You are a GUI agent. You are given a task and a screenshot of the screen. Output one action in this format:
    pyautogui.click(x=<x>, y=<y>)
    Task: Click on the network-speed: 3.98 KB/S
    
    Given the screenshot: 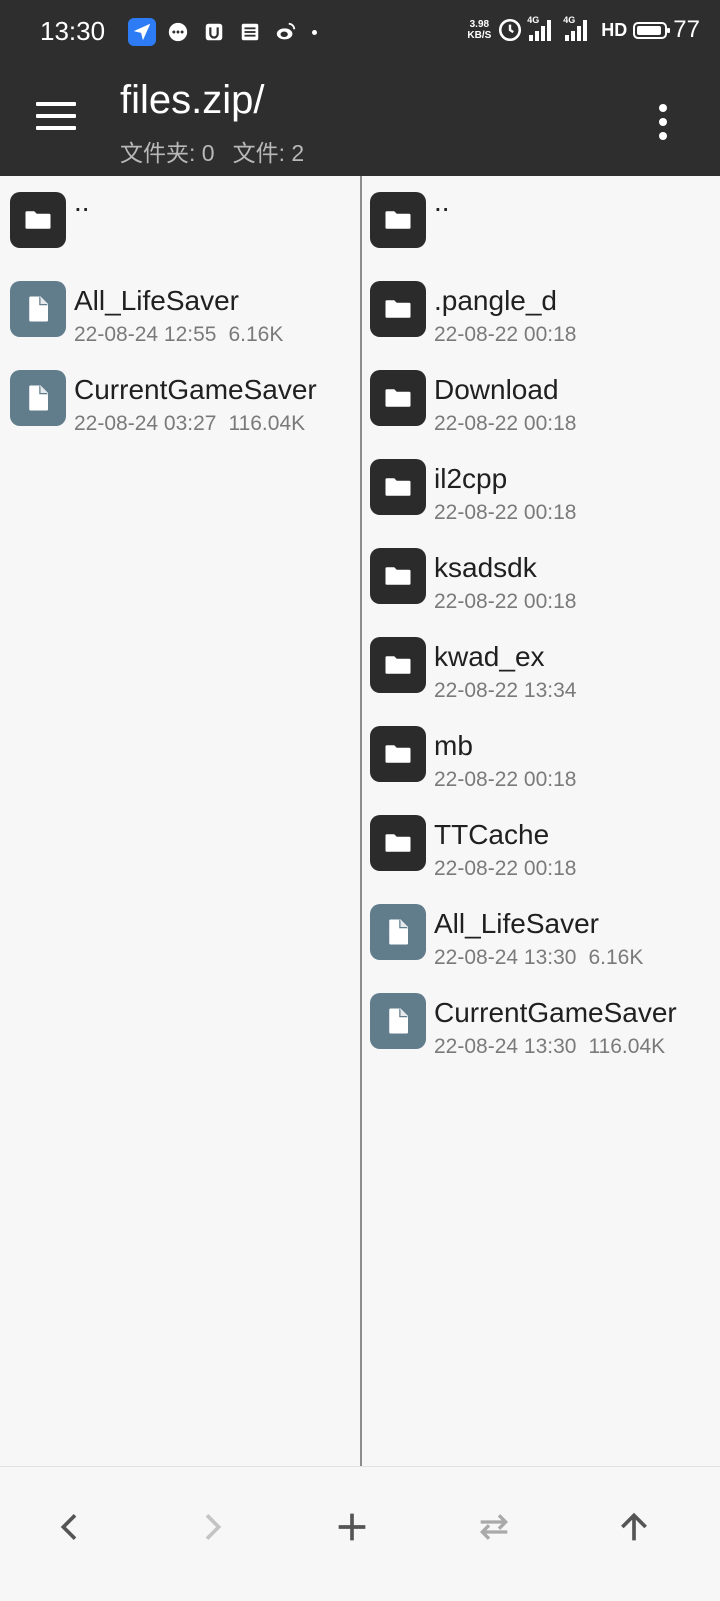 What is the action you would take?
    pyautogui.click(x=479, y=30)
    